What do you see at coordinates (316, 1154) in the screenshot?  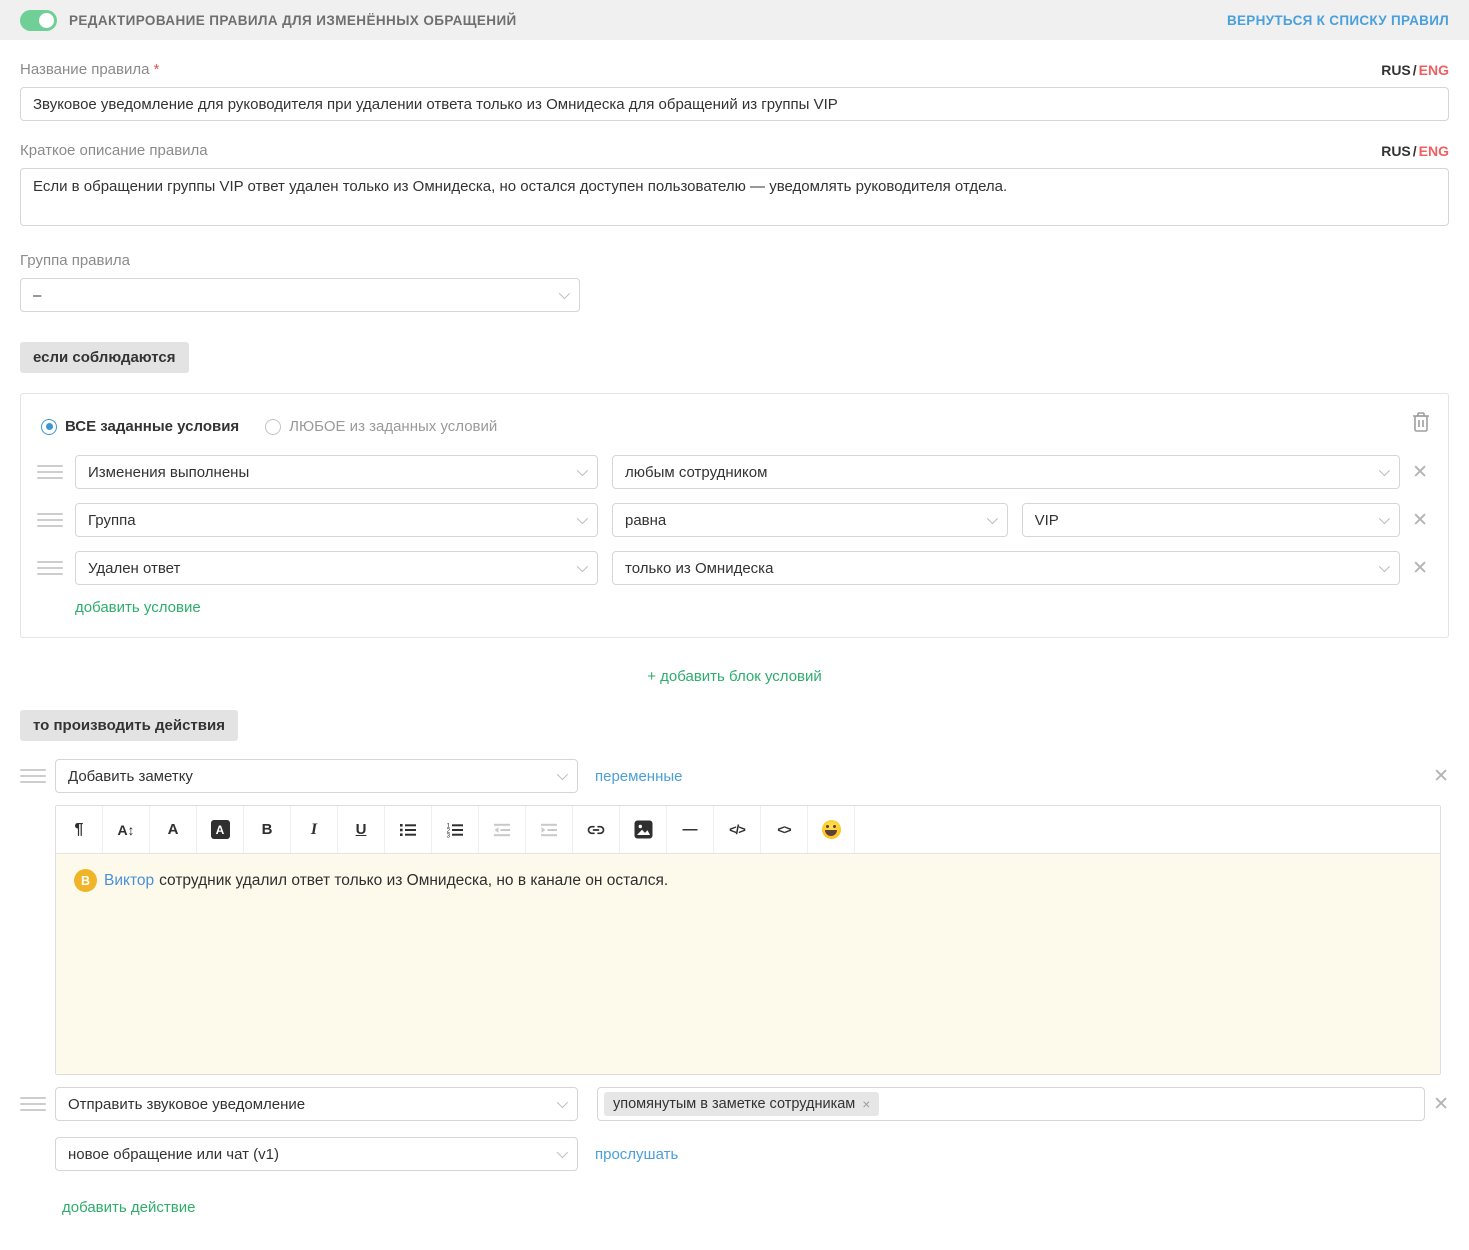 I see `sound-select: новое обращение или чат (v1)` at bounding box center [316, 1154].